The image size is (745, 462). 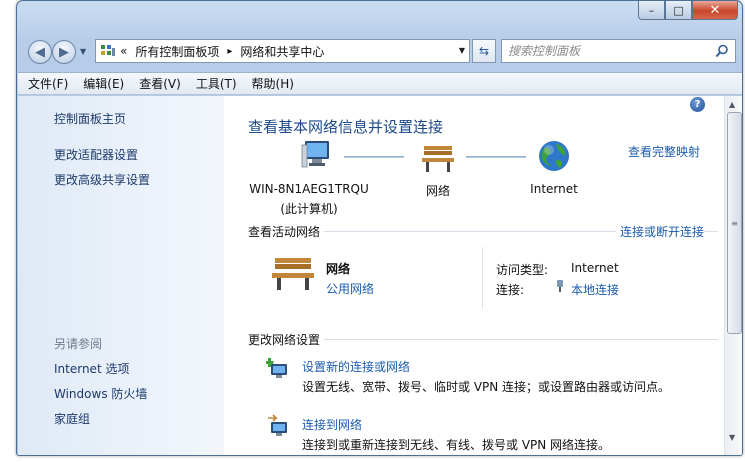 I want to click on forward-arrow-icon: ▶, so click(x=64, y=52).